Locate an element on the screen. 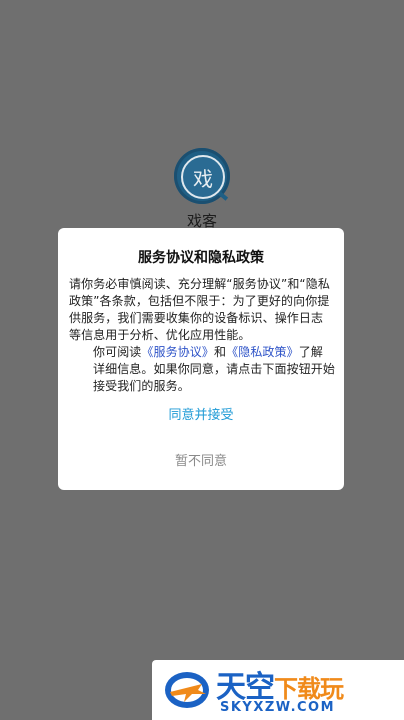 The width and height of the screenshot is (404, 720). watermark-banner: 天空下载玩 SKYXZW.COM is located at coordinates (278, 690).